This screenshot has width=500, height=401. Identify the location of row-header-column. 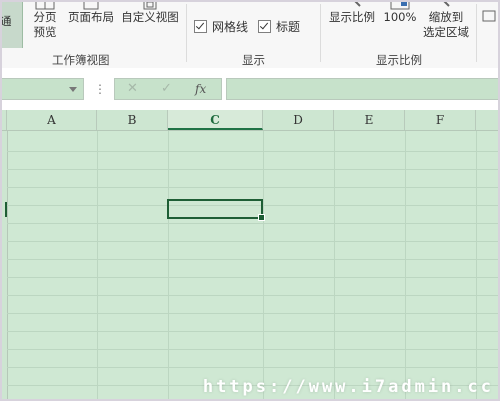
(4, 266).